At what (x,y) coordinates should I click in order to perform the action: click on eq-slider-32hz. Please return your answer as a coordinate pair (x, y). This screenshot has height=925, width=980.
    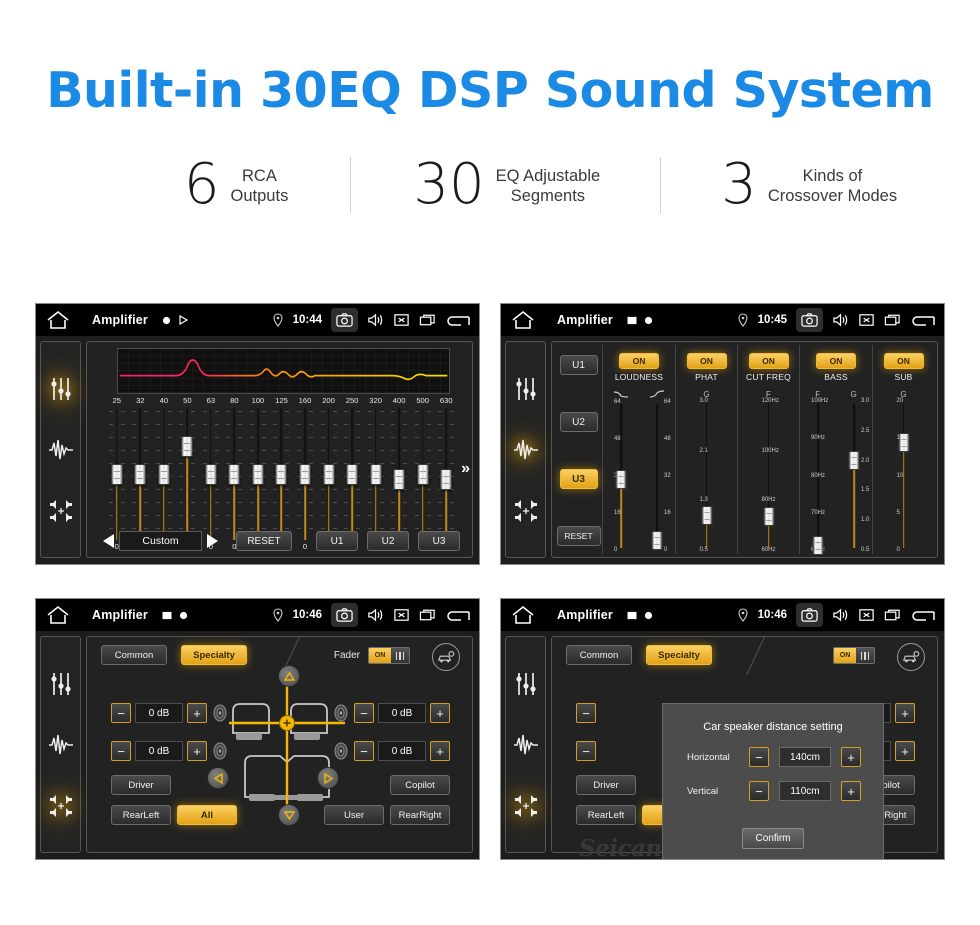
    Looking at the image, I should click on (141, 474).